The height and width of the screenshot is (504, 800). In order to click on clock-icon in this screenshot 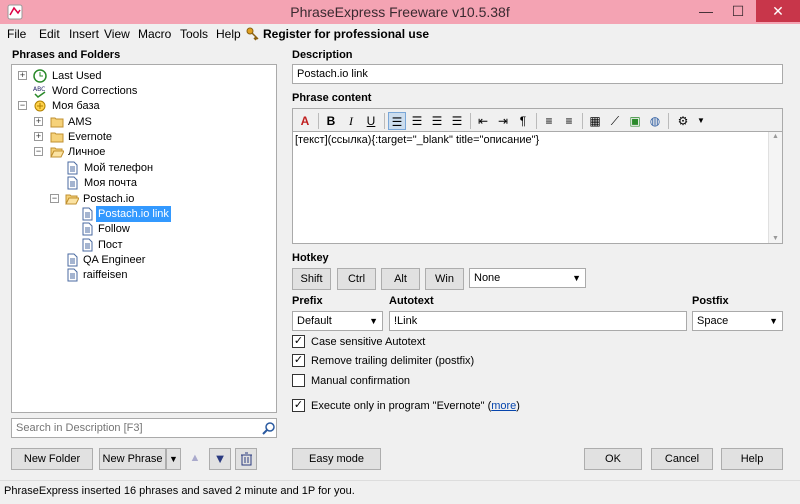, I will do `click(40, 76)`.